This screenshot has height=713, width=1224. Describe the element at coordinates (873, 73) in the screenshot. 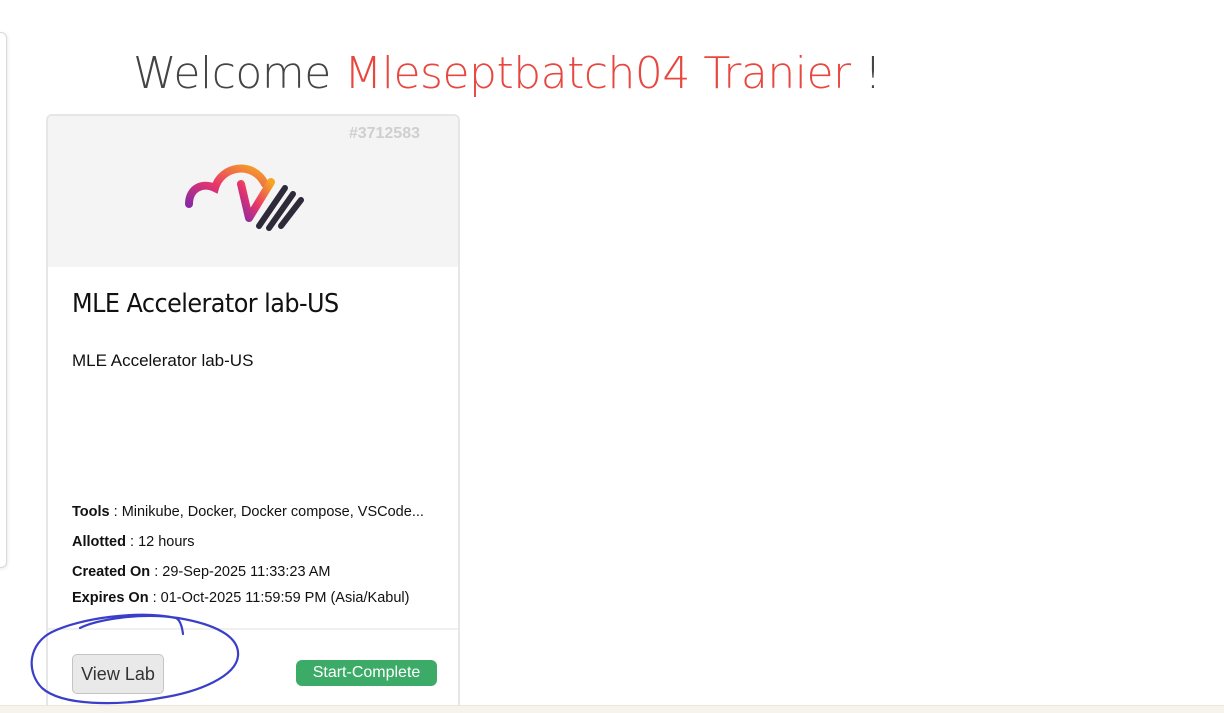

I see `welcome-suffix: !` at that location.